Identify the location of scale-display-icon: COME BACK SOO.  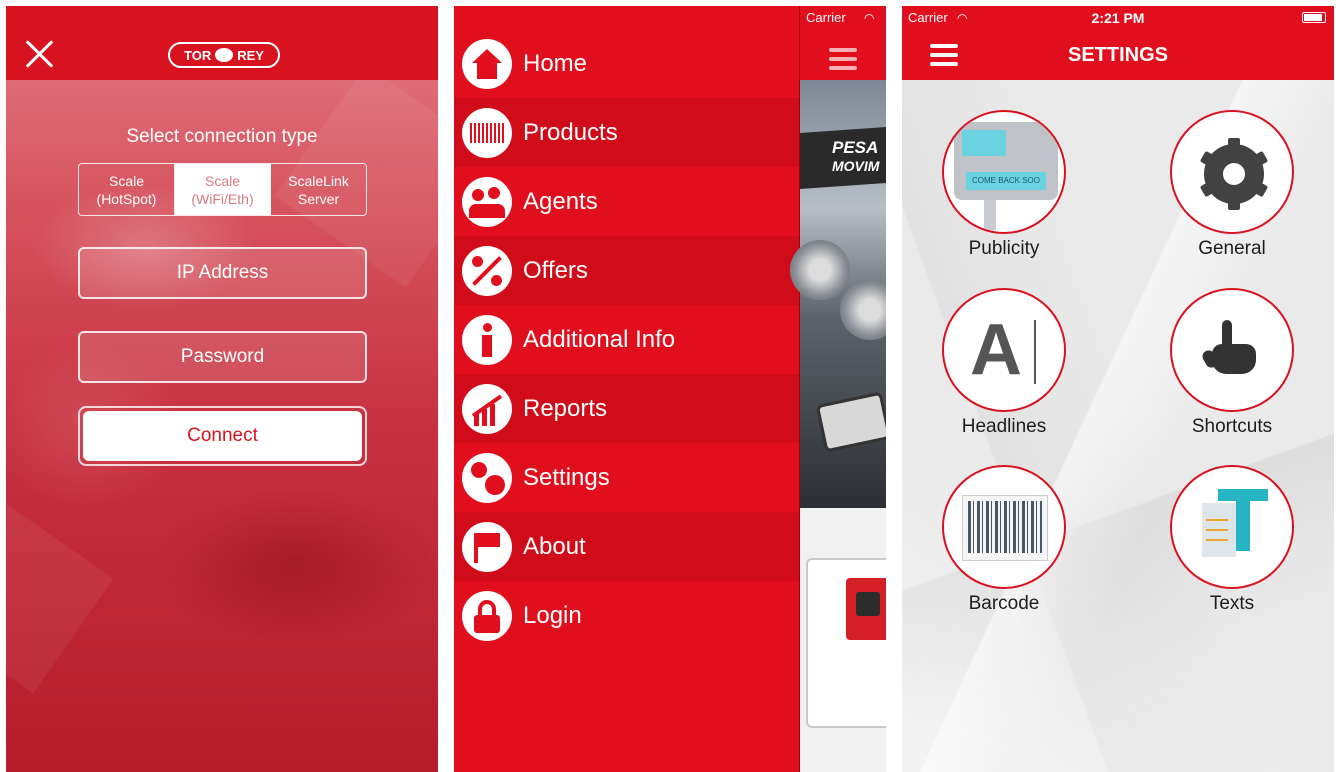
(1004, 172).